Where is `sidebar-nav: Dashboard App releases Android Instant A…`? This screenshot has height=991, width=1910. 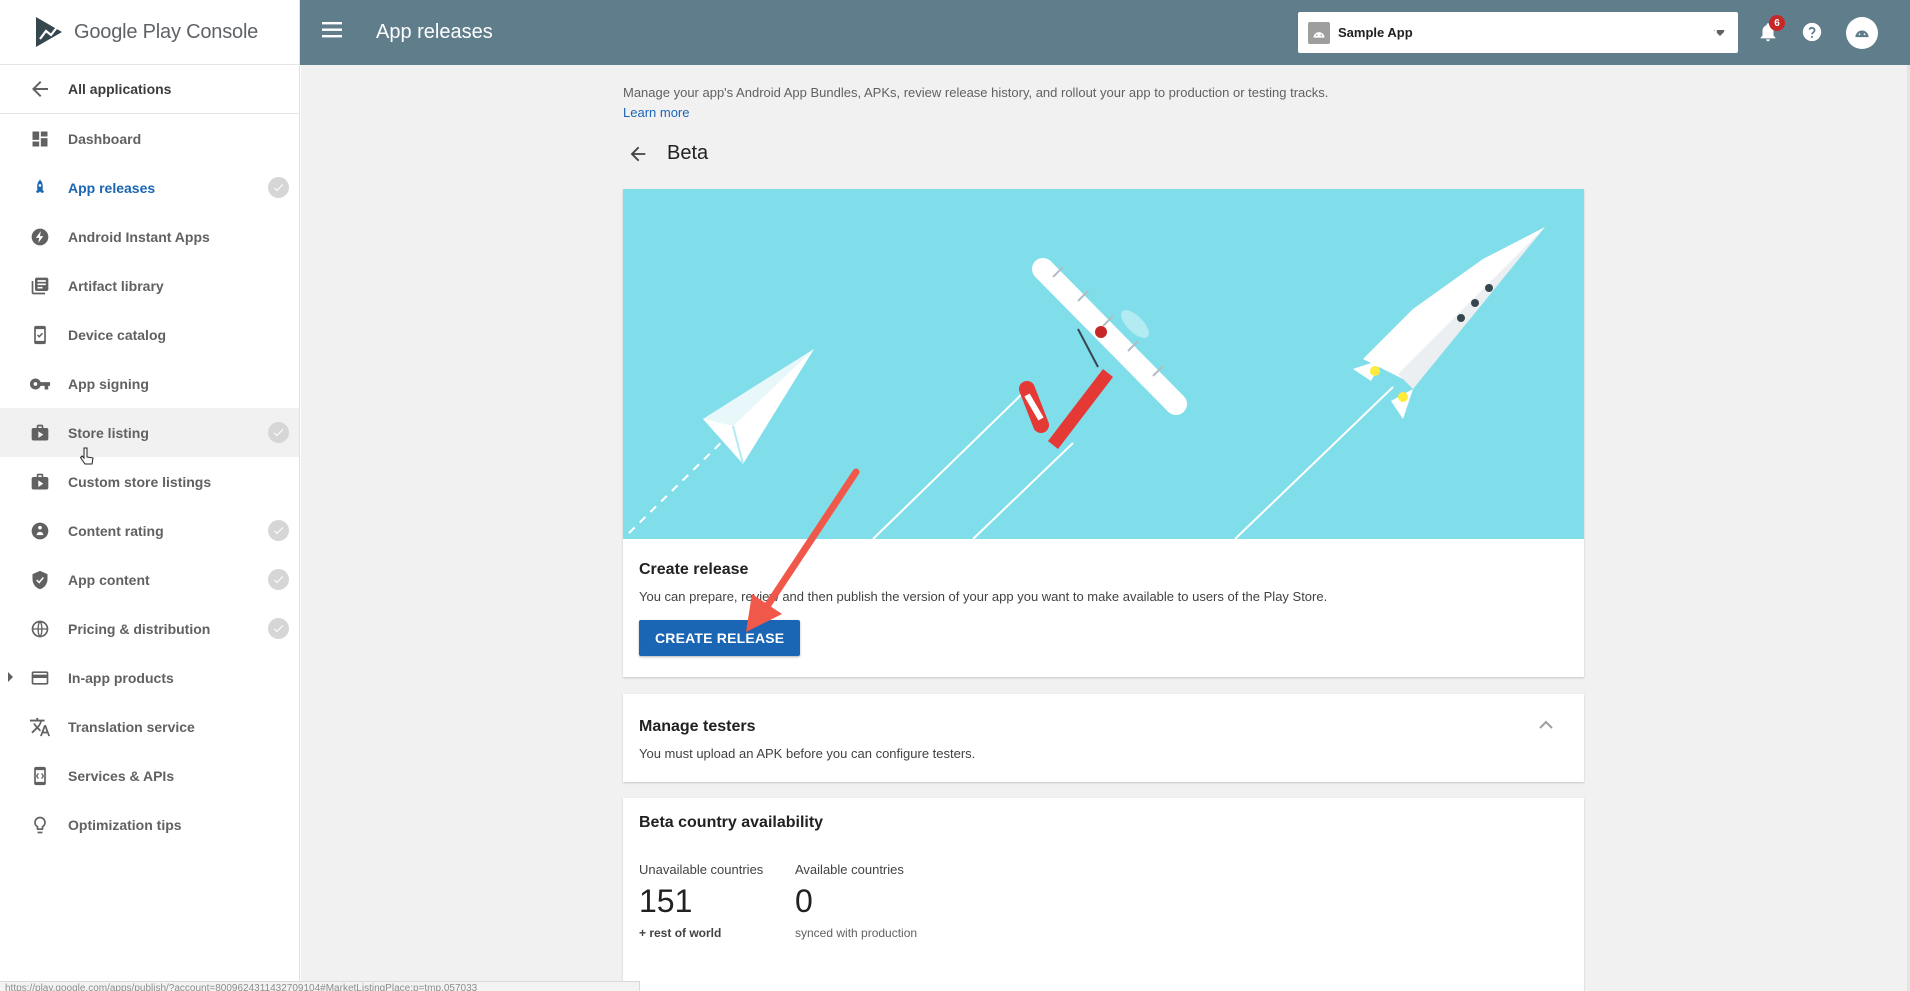
sidebar-nav: Dashboard App releases Android Instant A… is located at coordinates (149, 481).